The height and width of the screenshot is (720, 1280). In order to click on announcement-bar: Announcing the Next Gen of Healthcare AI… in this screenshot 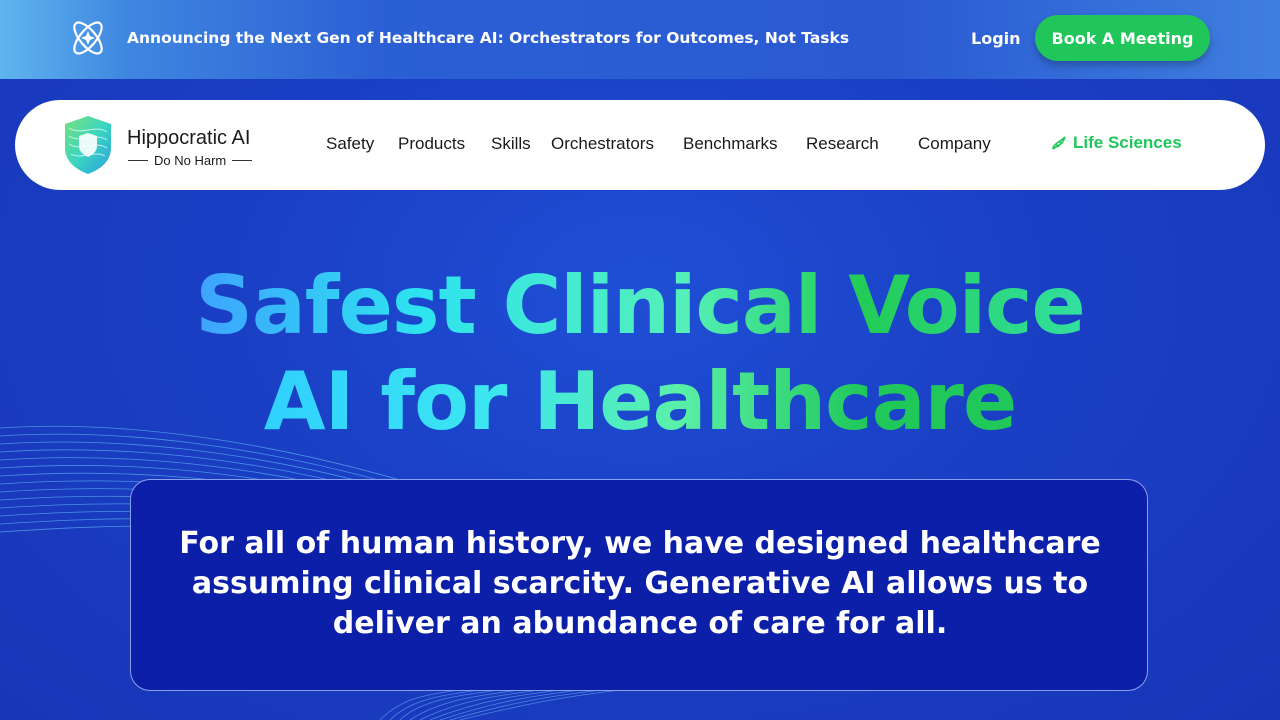, I will do `click(640, 39)`.